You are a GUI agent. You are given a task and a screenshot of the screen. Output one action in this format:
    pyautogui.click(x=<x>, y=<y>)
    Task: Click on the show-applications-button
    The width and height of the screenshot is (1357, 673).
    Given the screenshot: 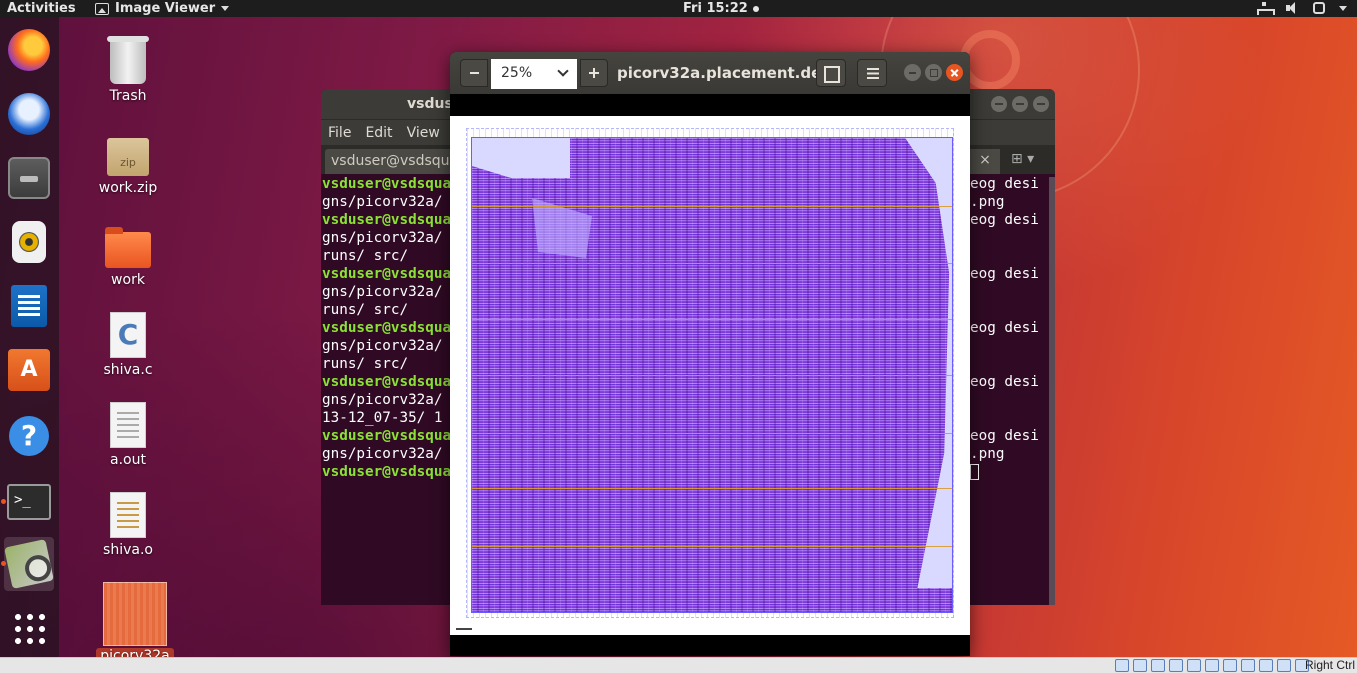 What is the action you would take?
    pyautogui.click(x=29, y=628)
    